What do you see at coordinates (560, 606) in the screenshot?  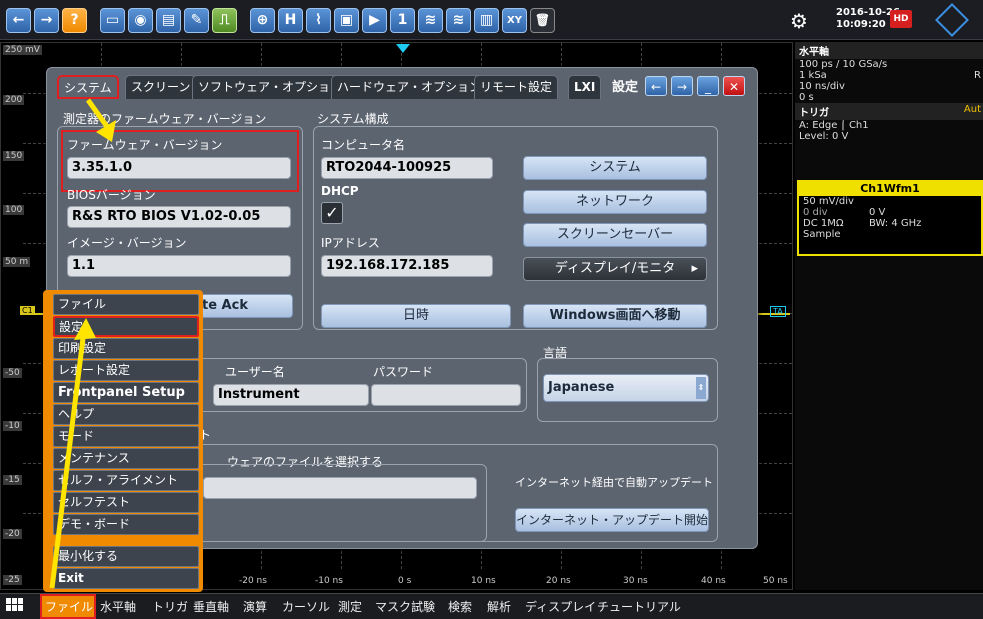 I see `bottom-item-display: ディスプレイ` at bounding box center [560, 606].